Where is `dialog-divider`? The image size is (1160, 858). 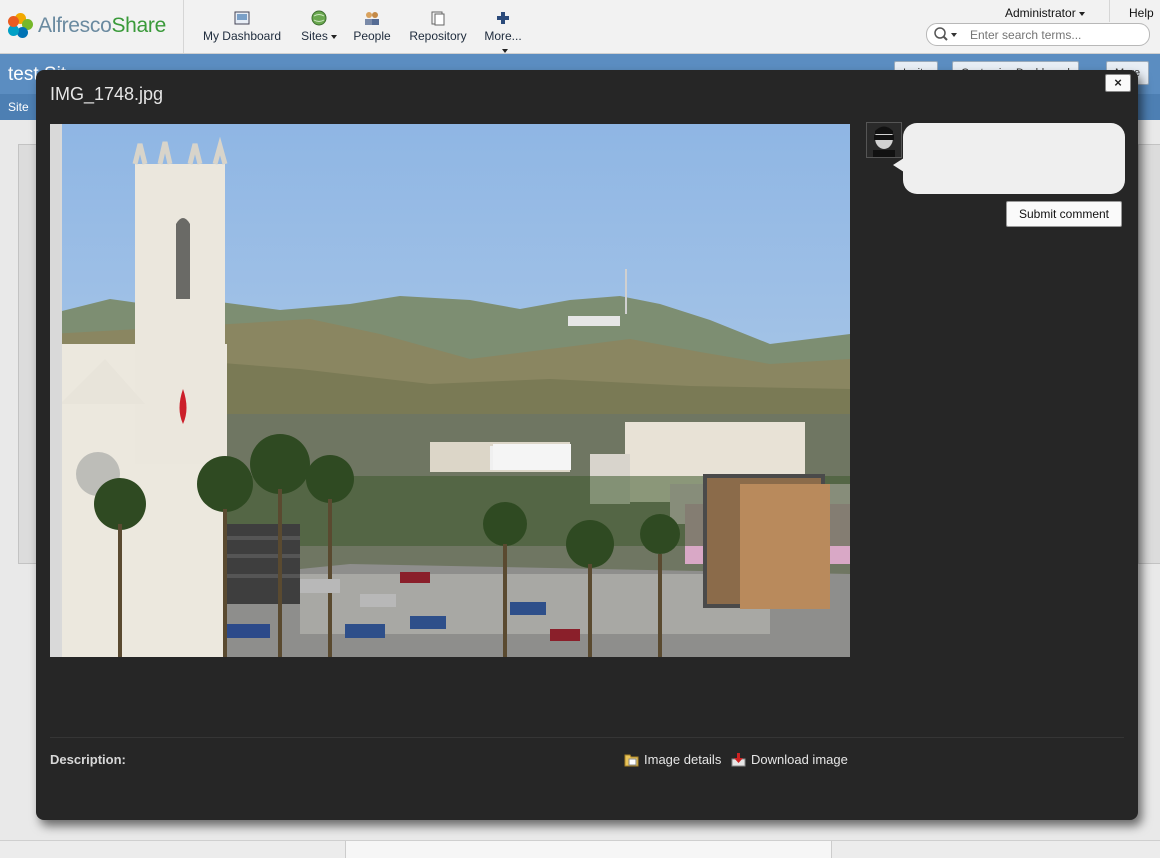 dialog-divider is located at coordinates (587, 737).